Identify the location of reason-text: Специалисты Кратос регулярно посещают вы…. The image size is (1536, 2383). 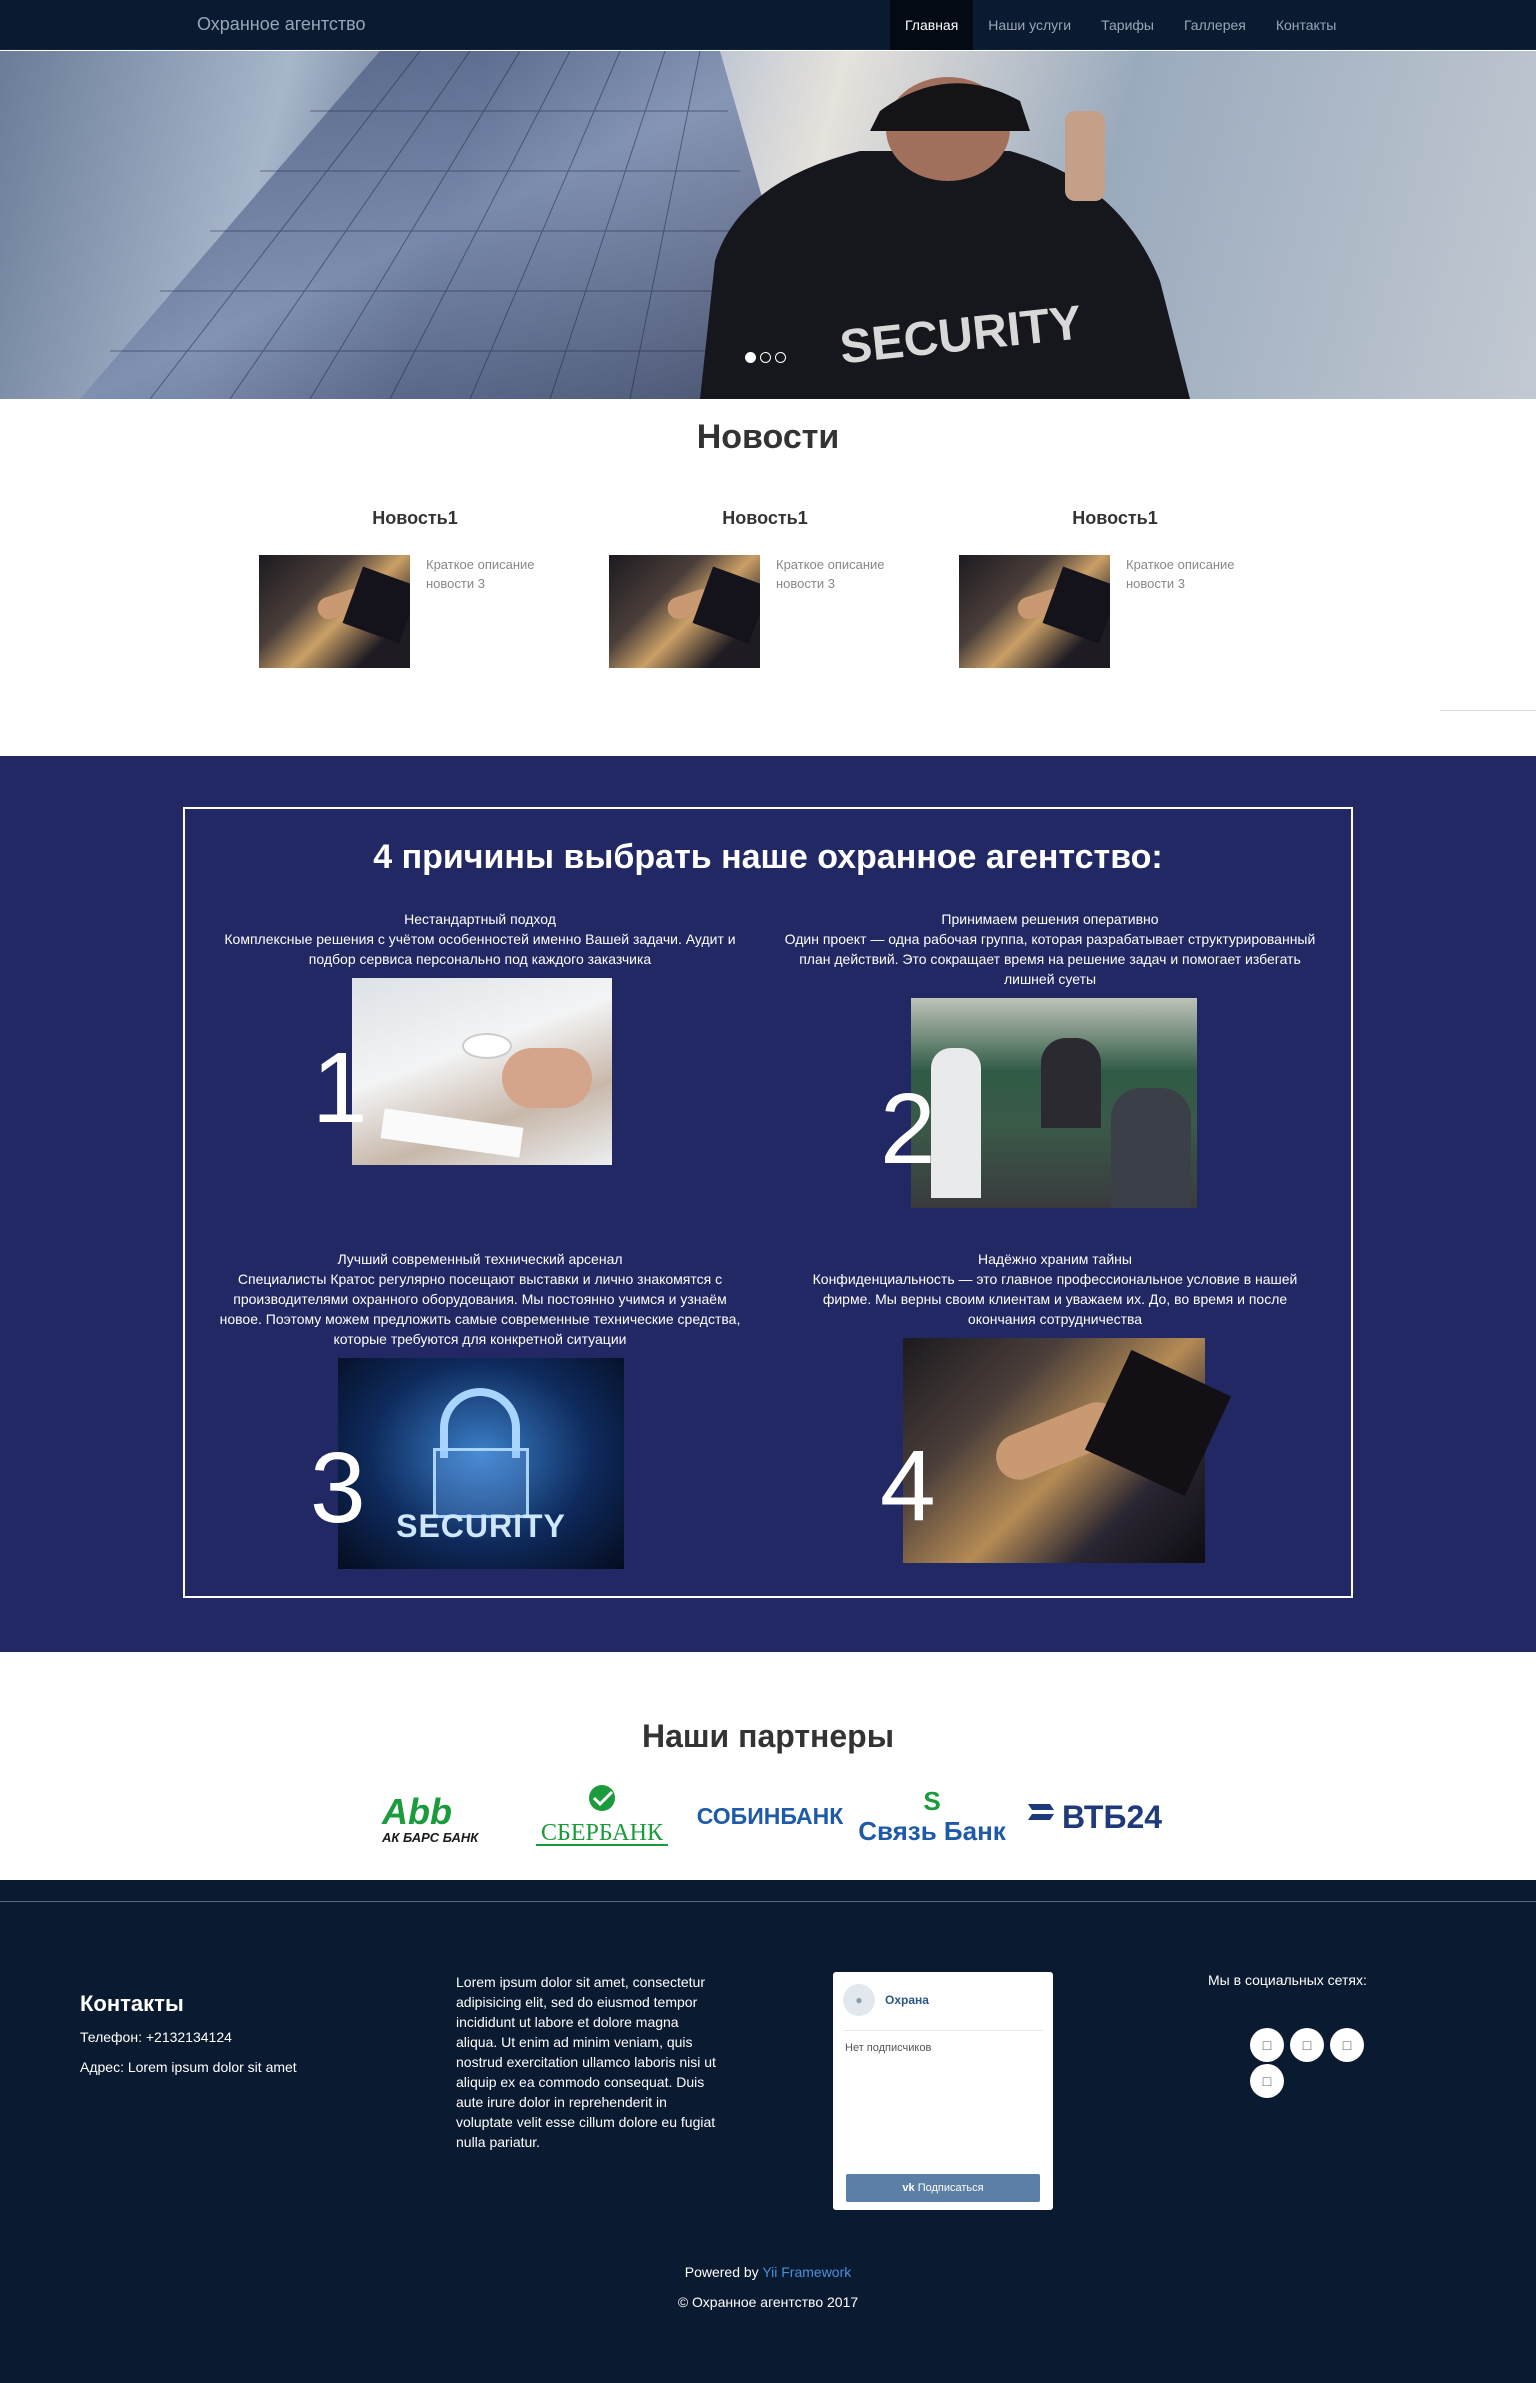
(480, 1309).